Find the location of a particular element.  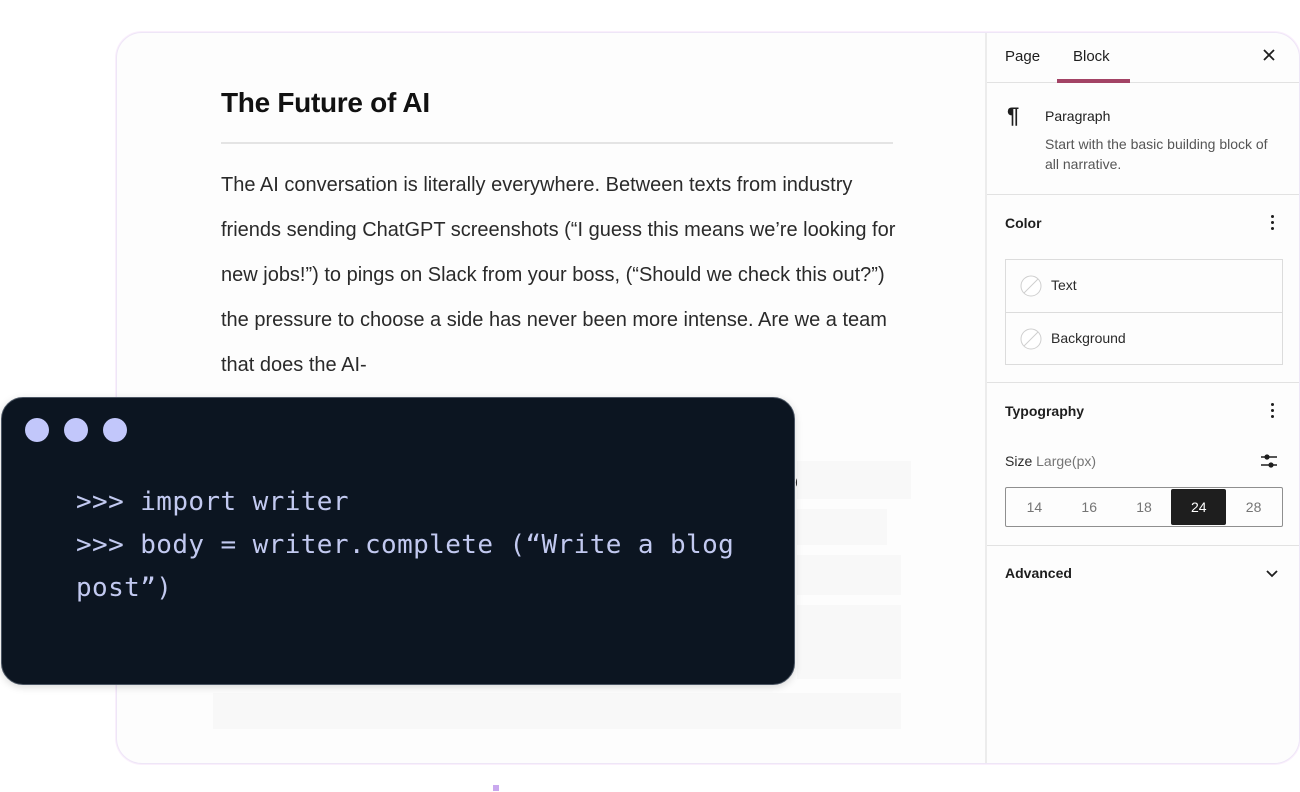

custom-size-button is located at coordinates (1269, 461).